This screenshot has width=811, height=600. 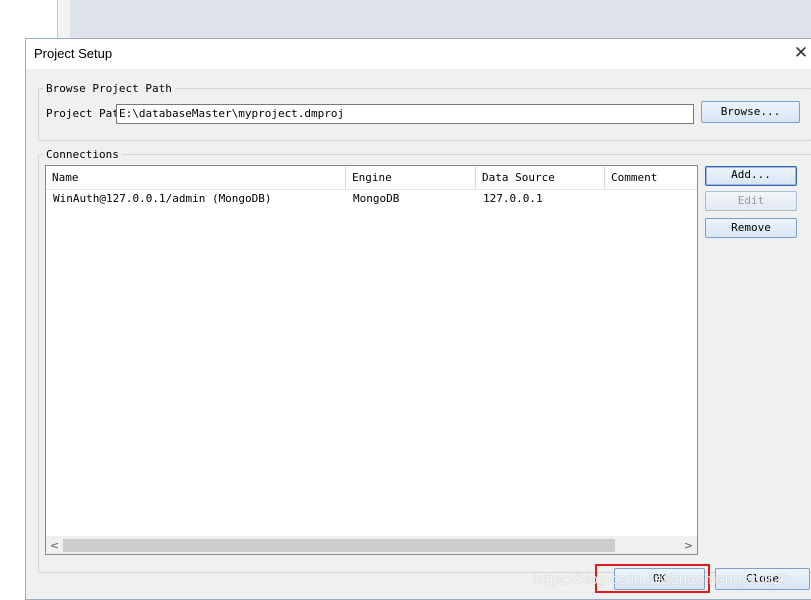 What do you see at coordinates (162, 198) in the screenshot?
I see `cell-name: WinAuth@127.0.0.1/admin (MongoDB)` at bounding box center [162, 198].